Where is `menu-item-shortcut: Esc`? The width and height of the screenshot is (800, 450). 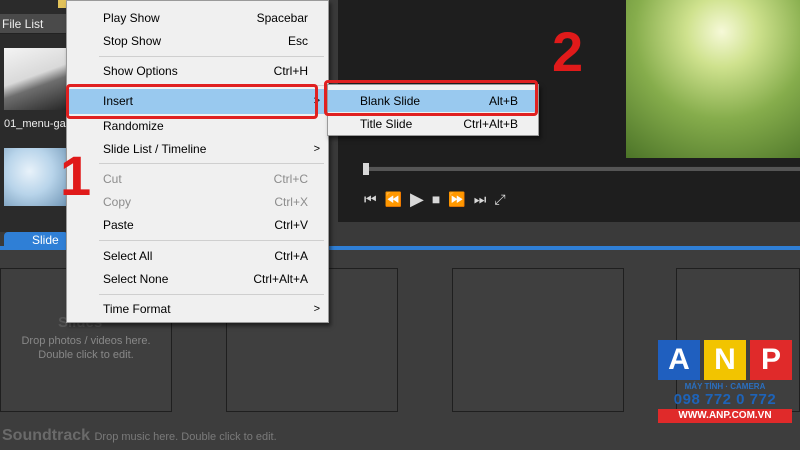 menu-item-shortcut: Esc is located at coordinates (297, 41).